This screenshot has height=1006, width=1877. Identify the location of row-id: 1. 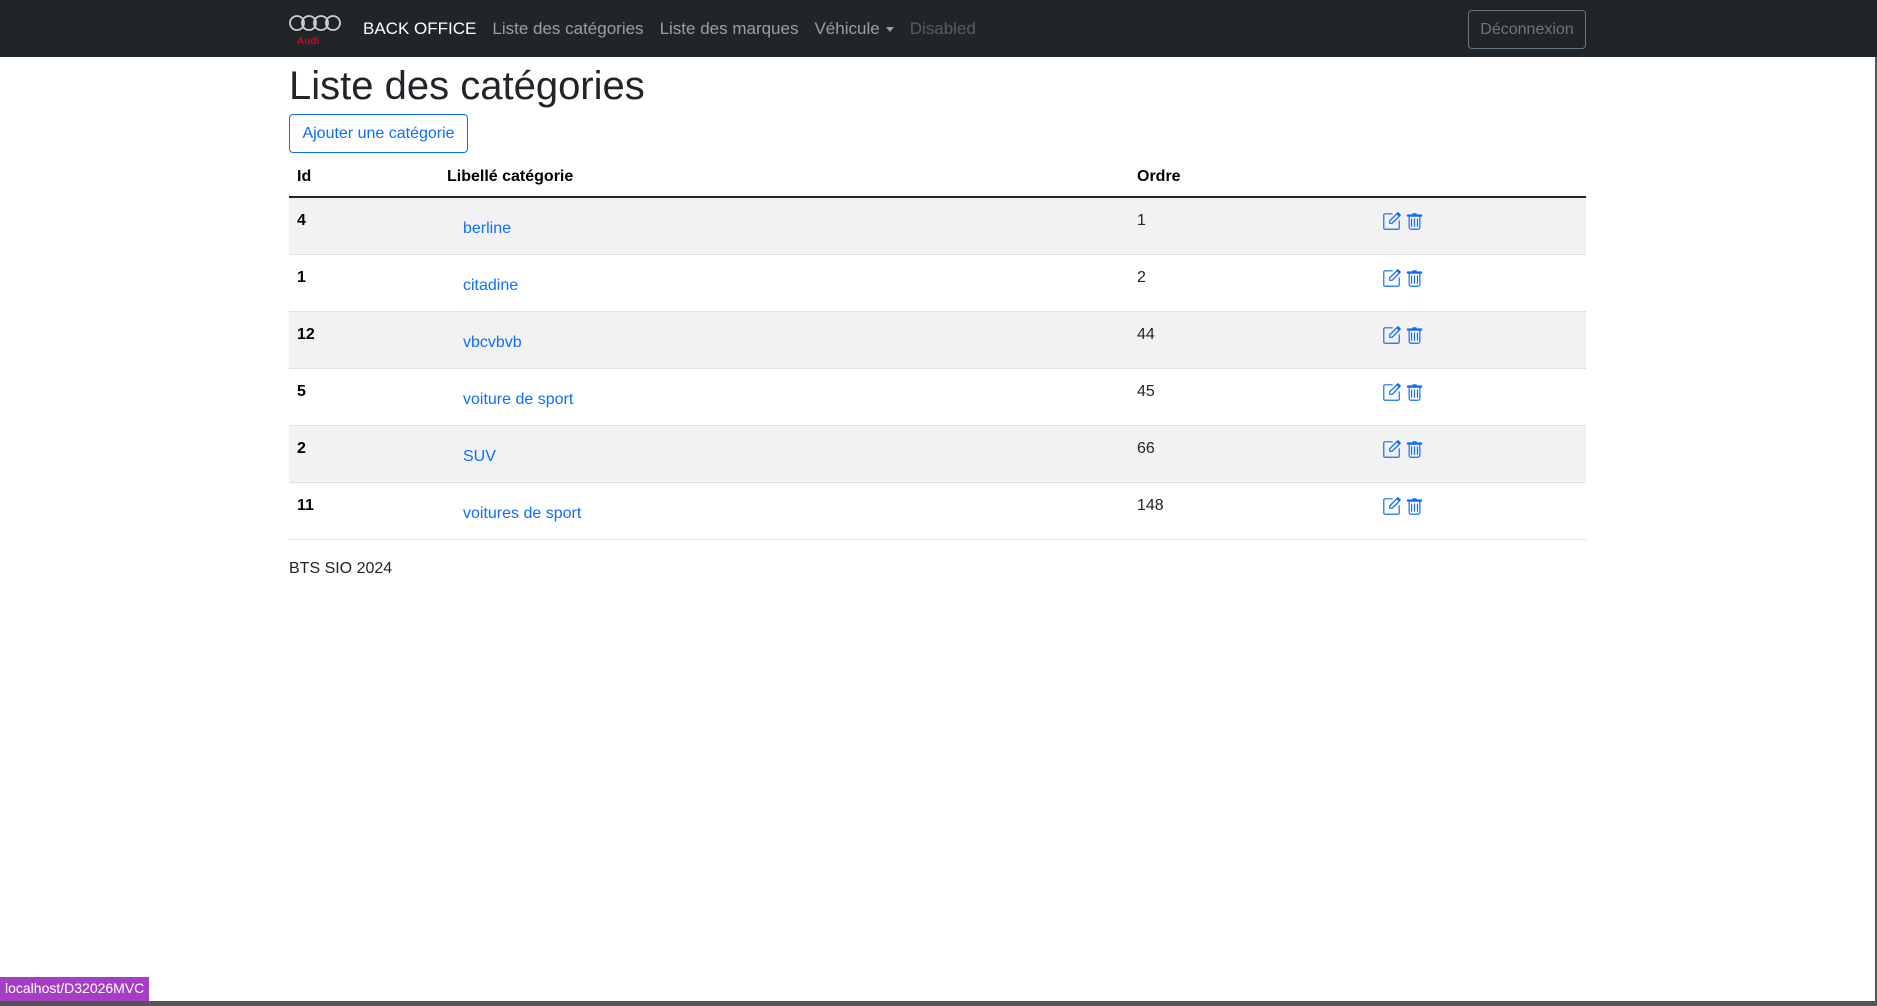
(364, 283).